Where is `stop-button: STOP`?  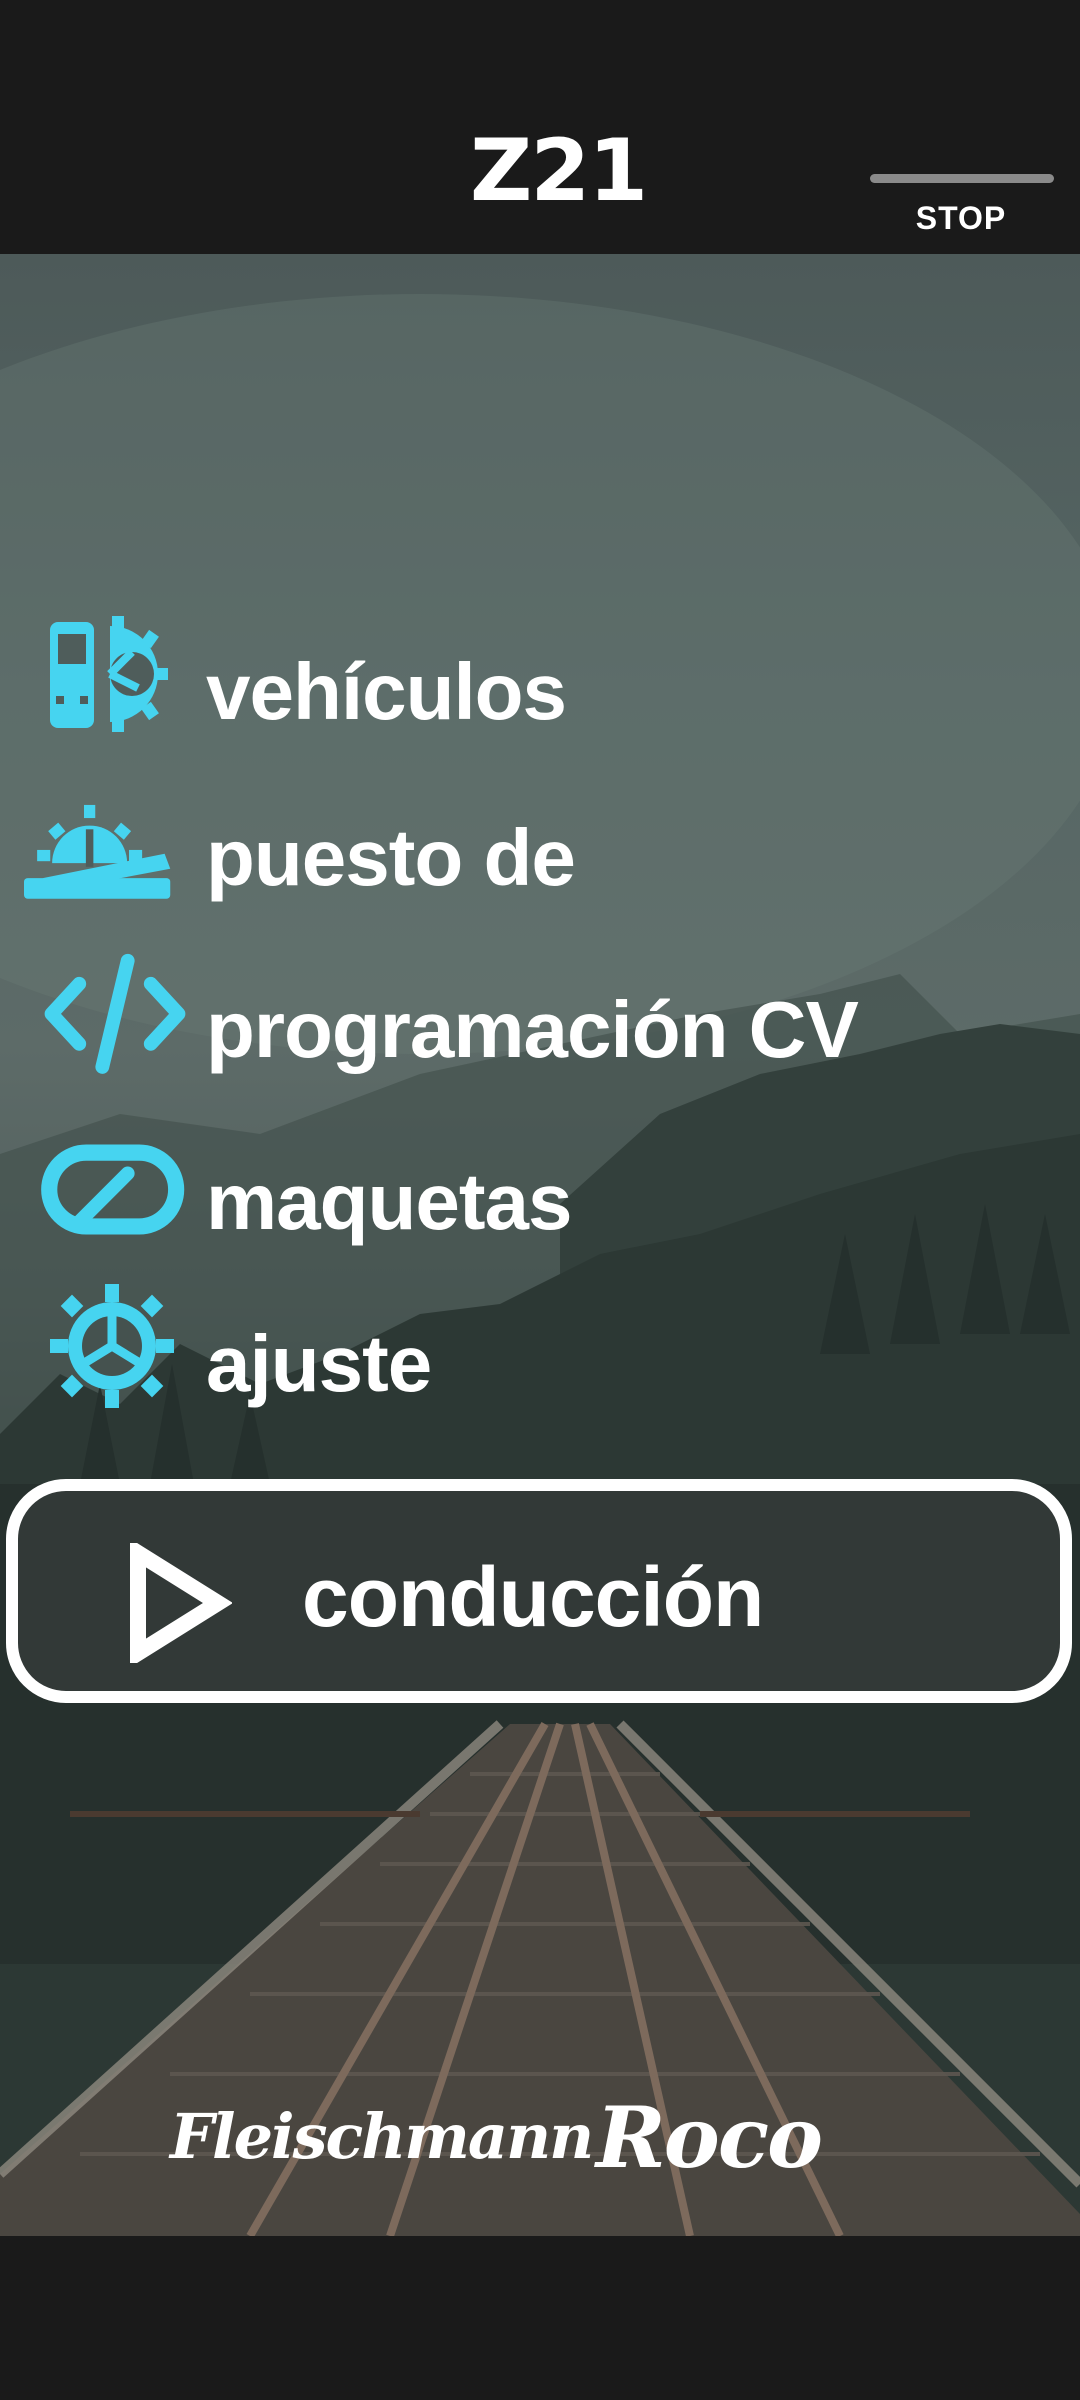
stop-button: STOP is located at coordinates (961, 205).